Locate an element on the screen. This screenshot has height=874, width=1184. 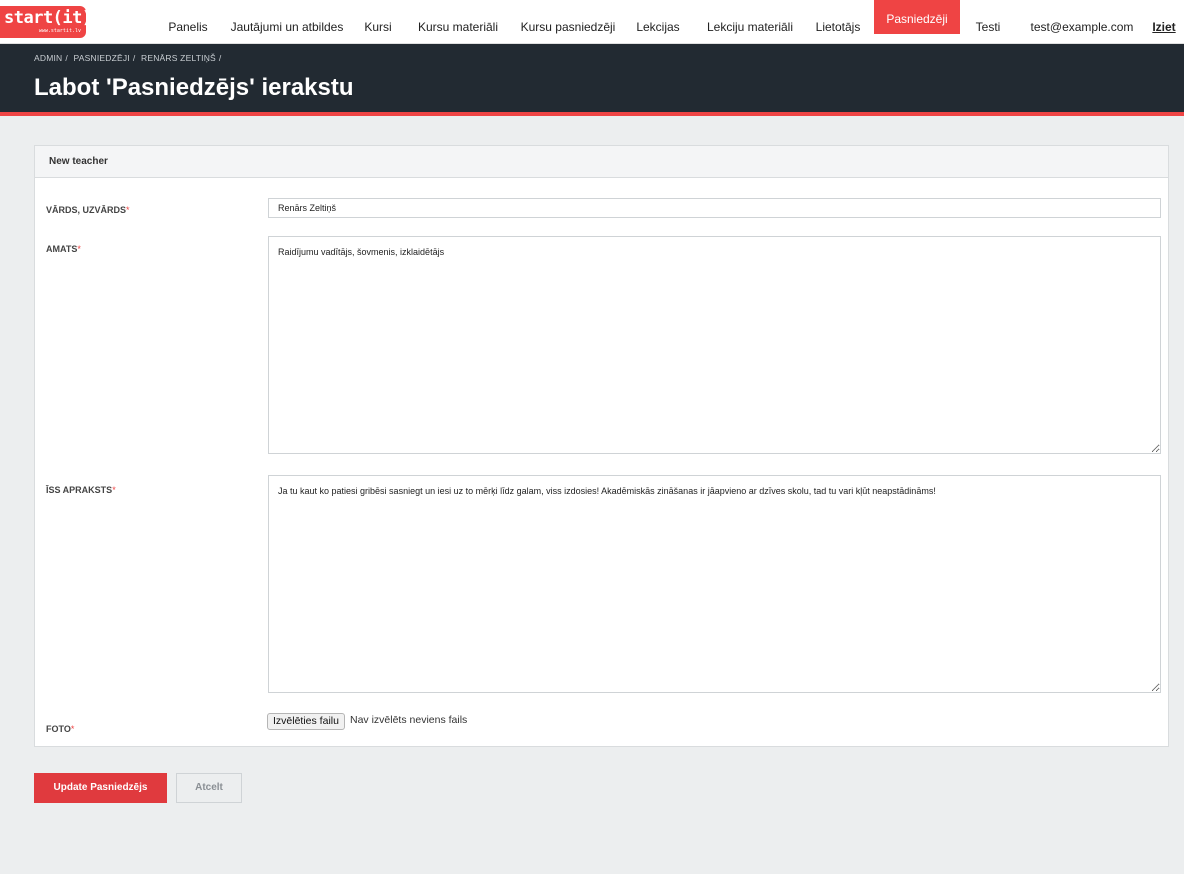
nav-item-lekcijas: Lekcijas is located at coordinates (658, 25).